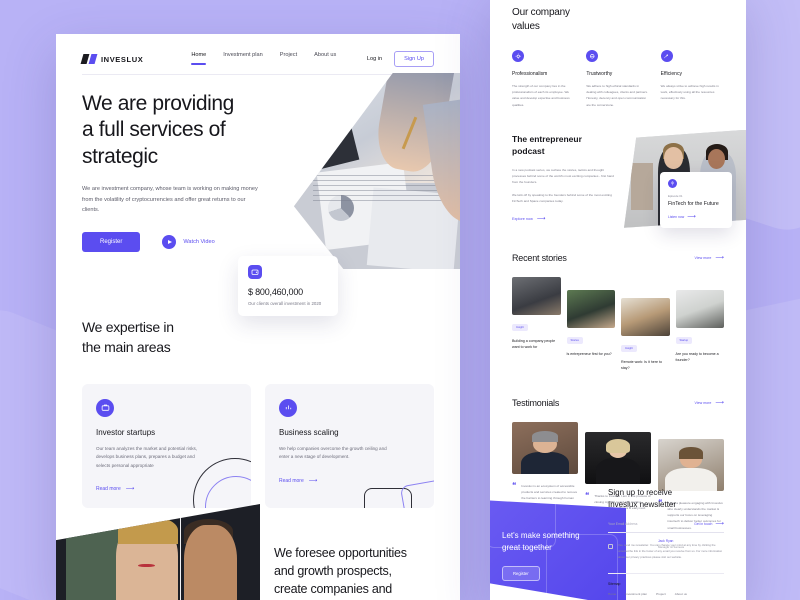 The height and width of the screenshot is (600, 800). I want to click on footer-divider, so click(666, 573).